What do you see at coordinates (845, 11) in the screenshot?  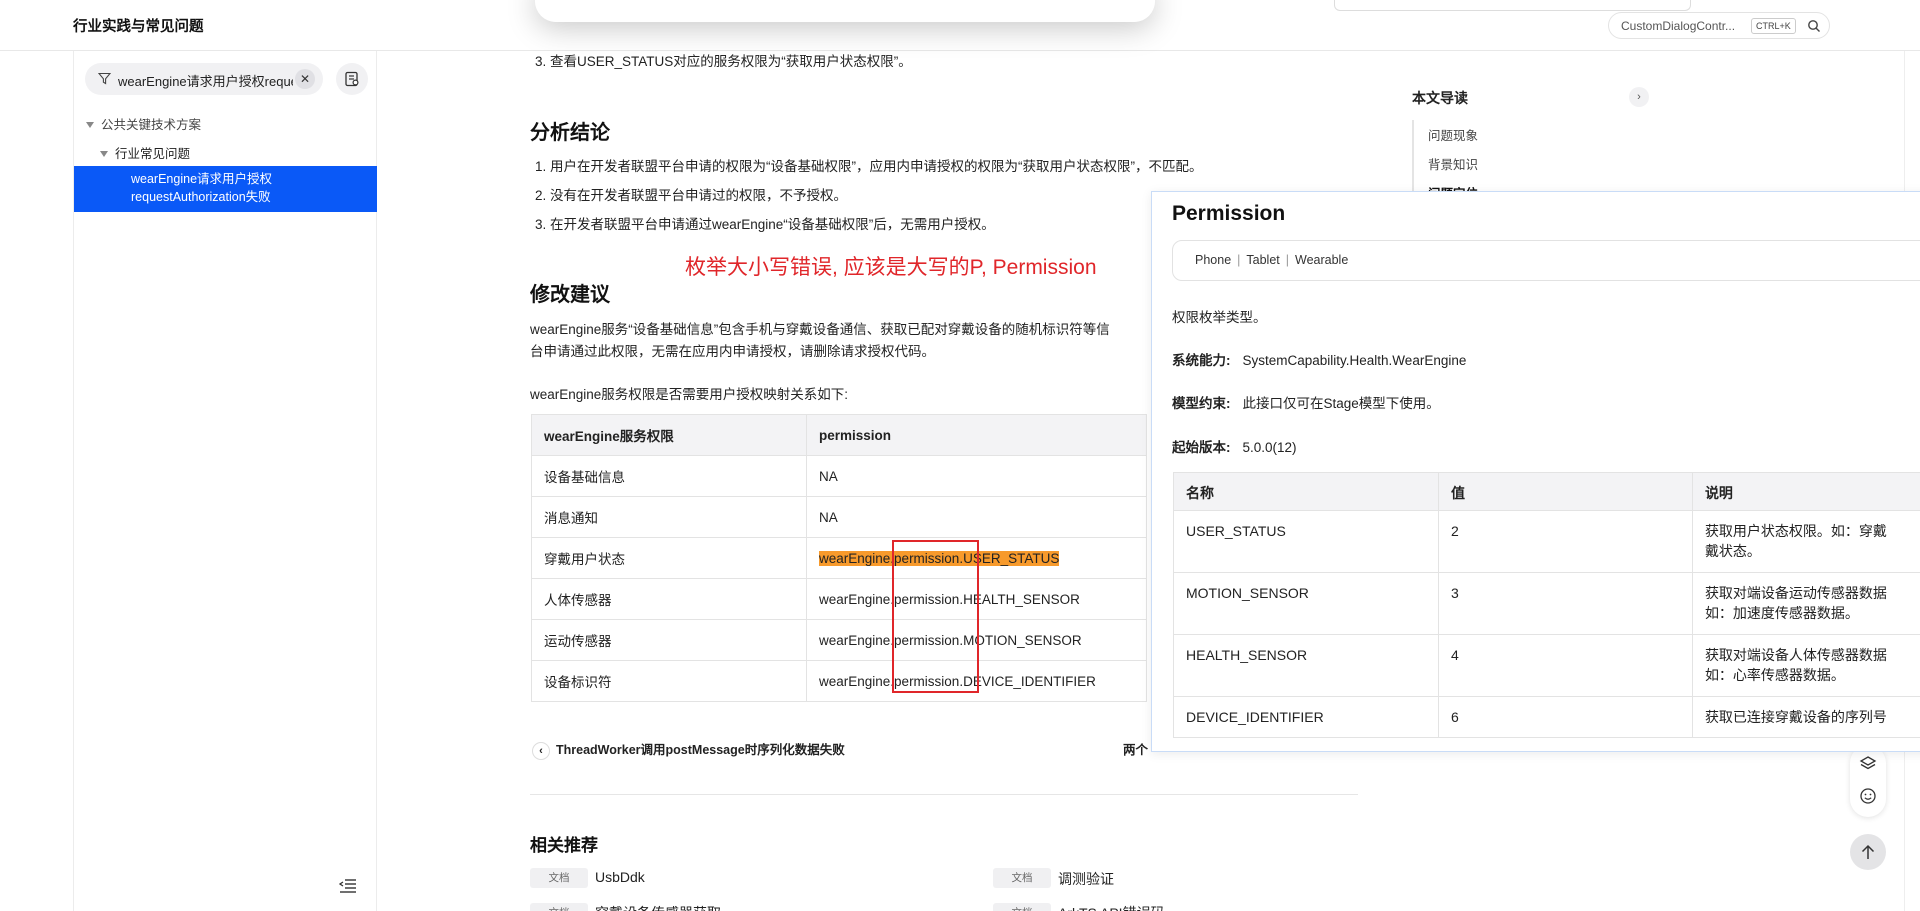 I see `floating-toolbar-shadow` at bounding box center [845, 11].